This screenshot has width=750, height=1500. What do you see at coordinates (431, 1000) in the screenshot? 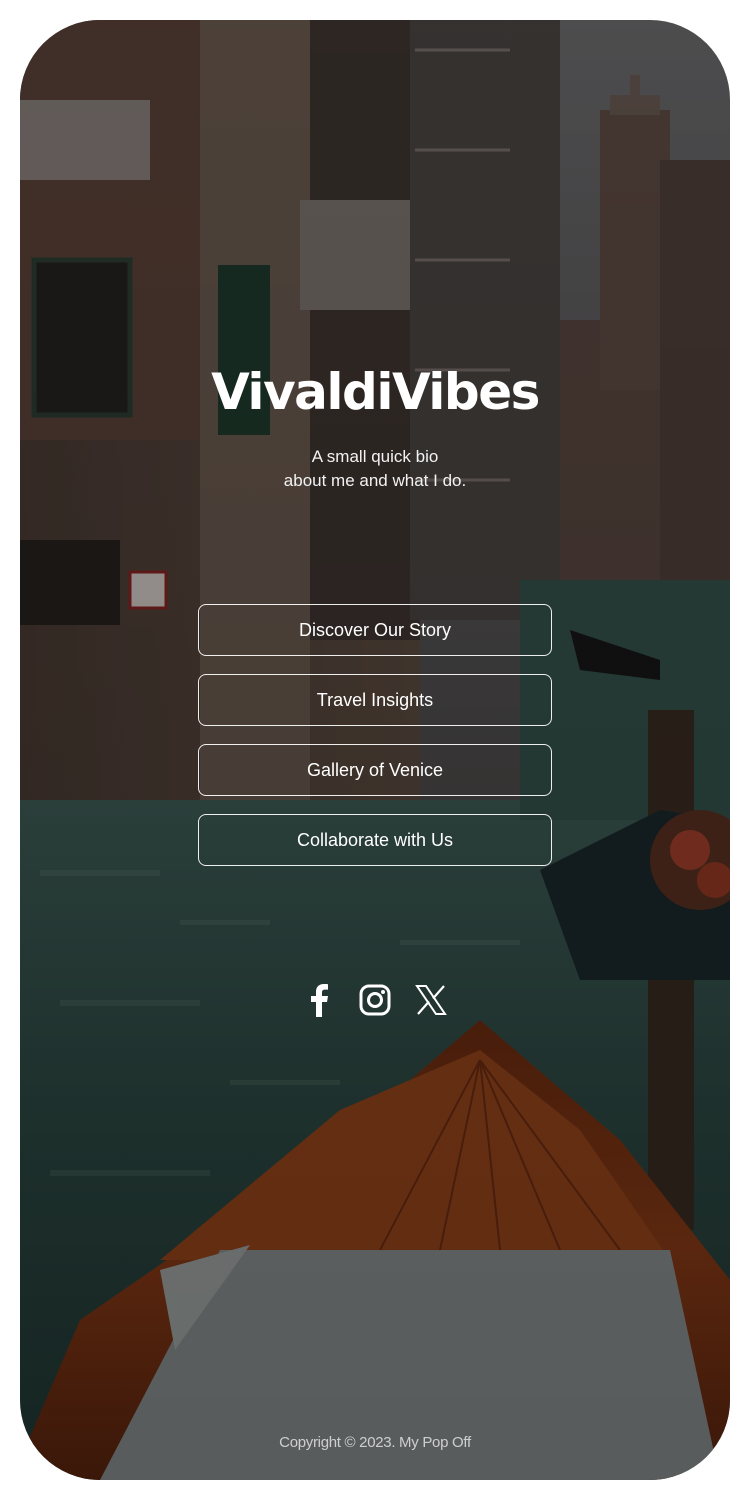
I see `x-icon` at bounding box center [431, 1000].